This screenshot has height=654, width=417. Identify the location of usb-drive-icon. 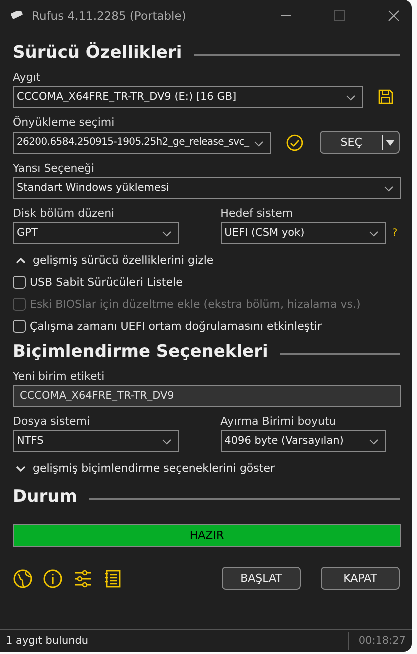
(16, 16).